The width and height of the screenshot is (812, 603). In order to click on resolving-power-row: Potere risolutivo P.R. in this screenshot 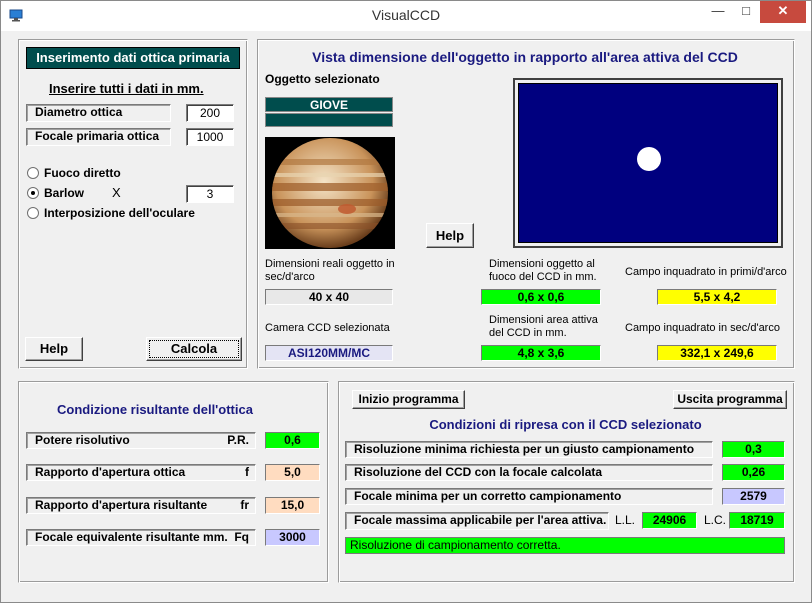, I will do `click(141, 440)`.